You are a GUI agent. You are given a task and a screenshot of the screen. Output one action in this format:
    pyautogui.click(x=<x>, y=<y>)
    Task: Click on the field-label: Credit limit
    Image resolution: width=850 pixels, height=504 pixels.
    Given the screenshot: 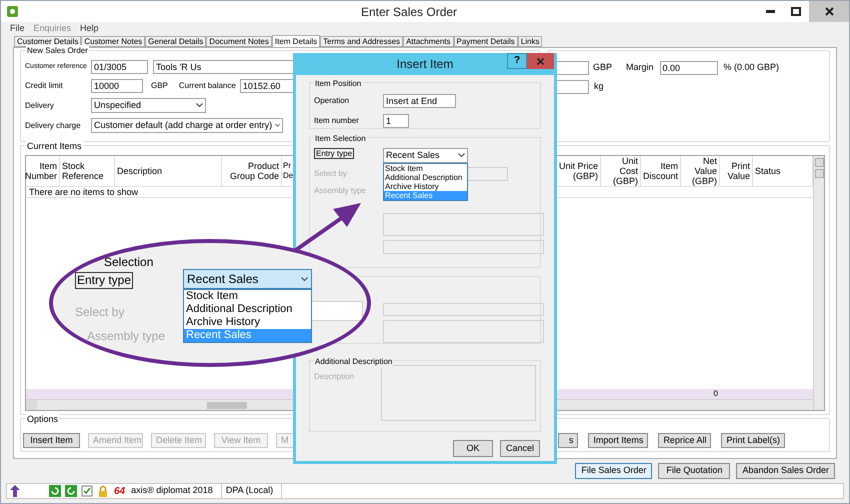 What is the action you would take?
    pyautogui.click(x=44, y=86)
    